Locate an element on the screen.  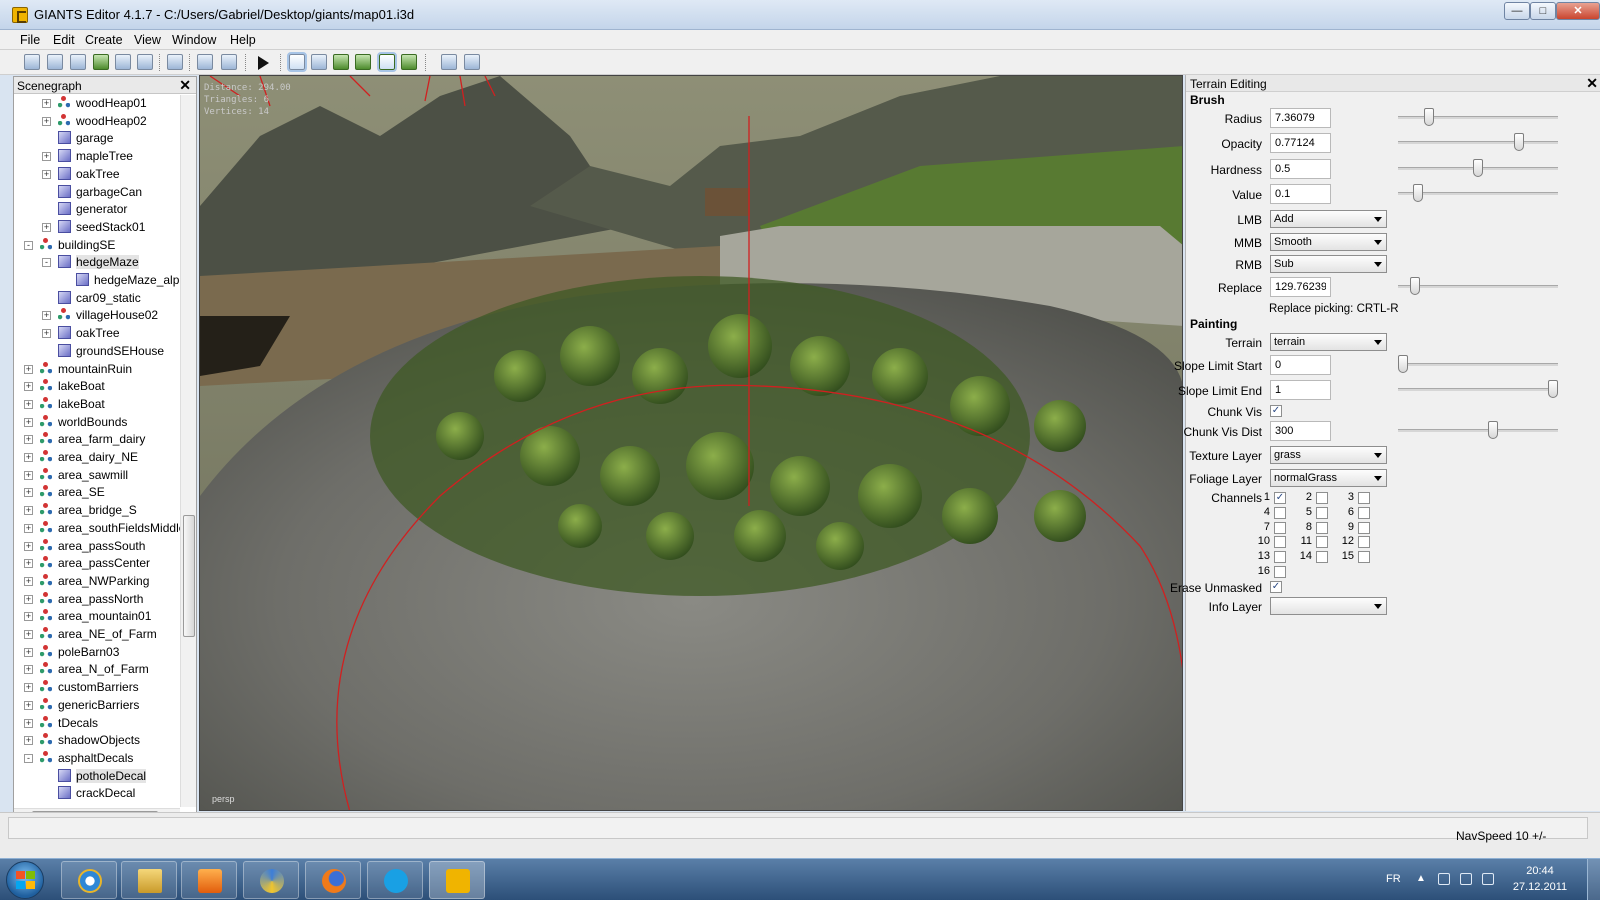
lmb-select: Add is located at coordinates (1328, 219).